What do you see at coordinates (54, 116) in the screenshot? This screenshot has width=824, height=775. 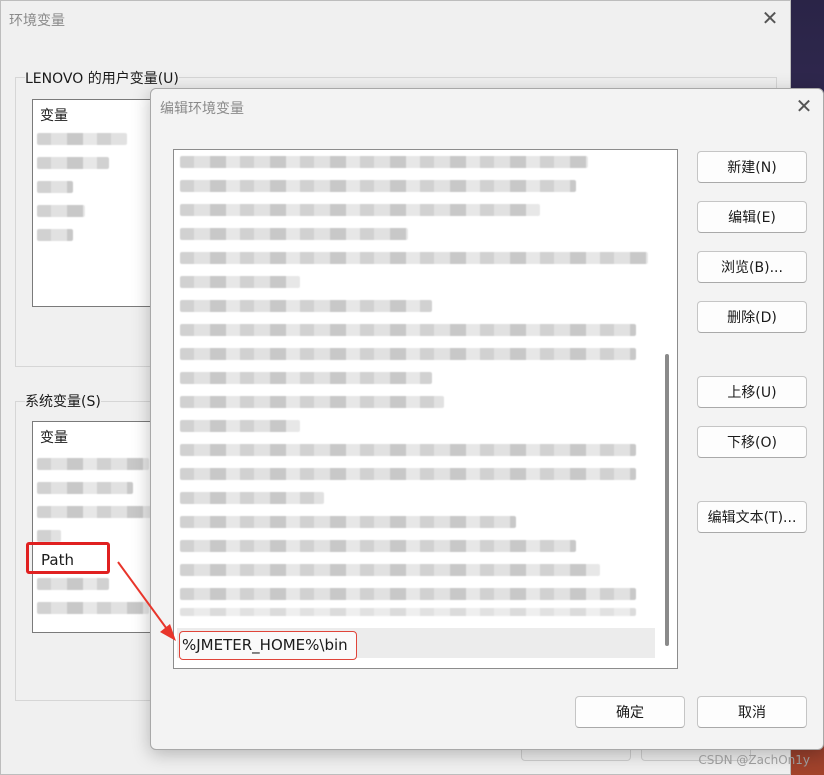 I see `user-list-column-header: 变量` at bounding box center [54, 116].